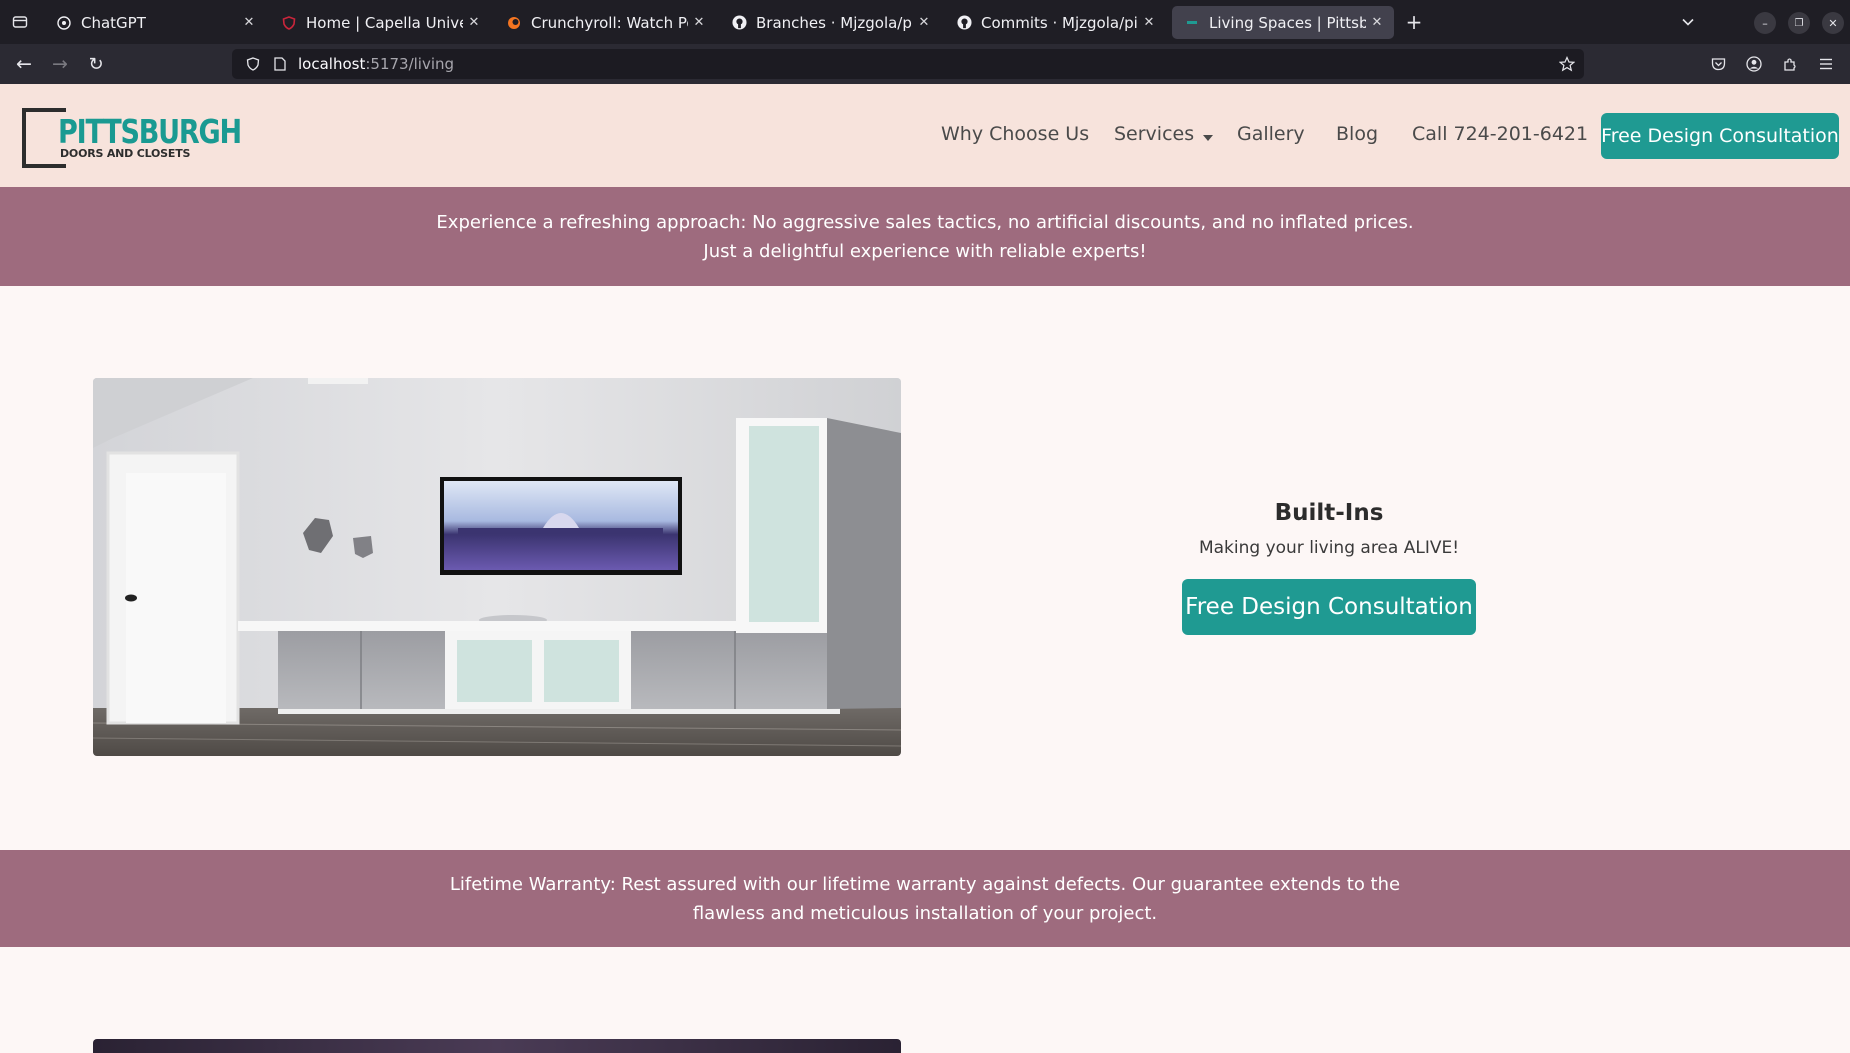  What do you see at coordinates (113, 22) in the screenshot?
I see `tab-title: ChatGPT` at bounding box center [113, 22].